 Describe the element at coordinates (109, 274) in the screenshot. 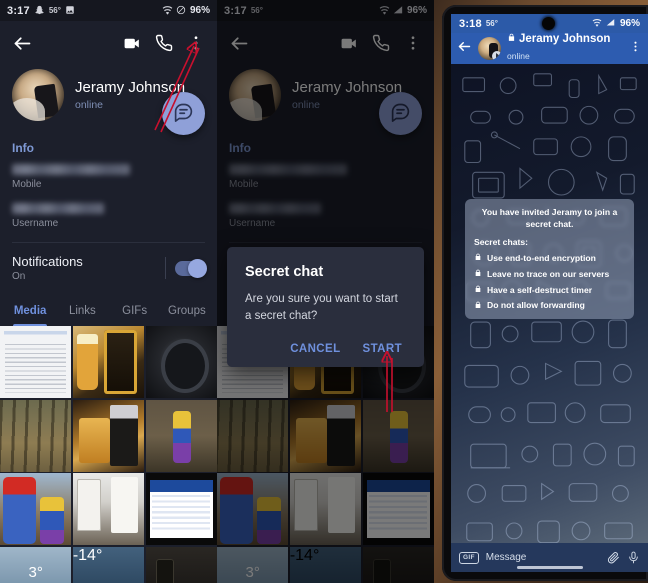

I see `notifications-row: Notifications On` at that location.